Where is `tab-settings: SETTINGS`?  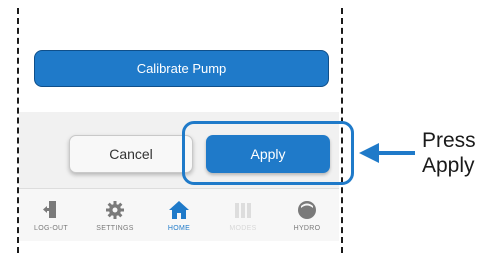 tab-settings: SETTINGS is located at coordinates (115, 215).